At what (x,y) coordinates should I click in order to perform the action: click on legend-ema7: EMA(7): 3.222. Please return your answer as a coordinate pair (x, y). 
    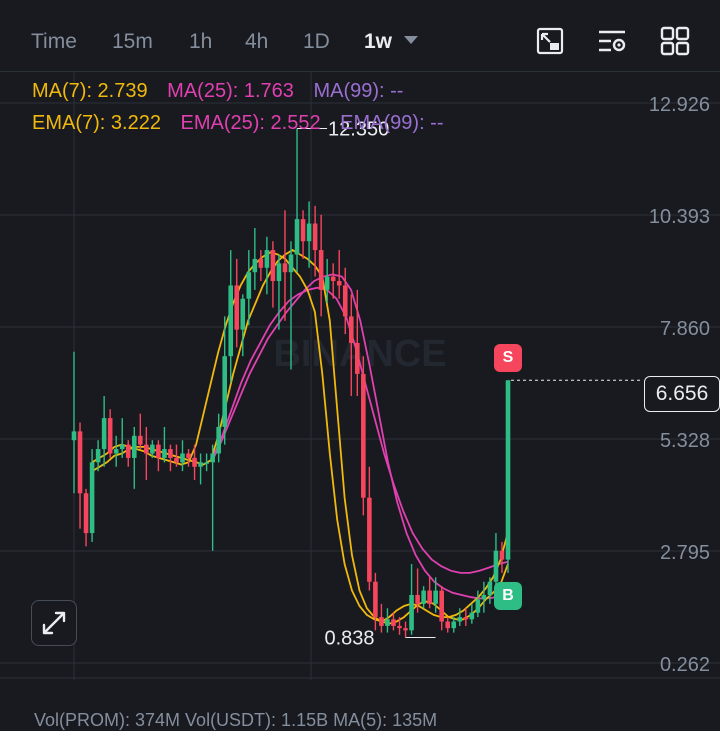
    Looking at the image, I should click on (96, 123).